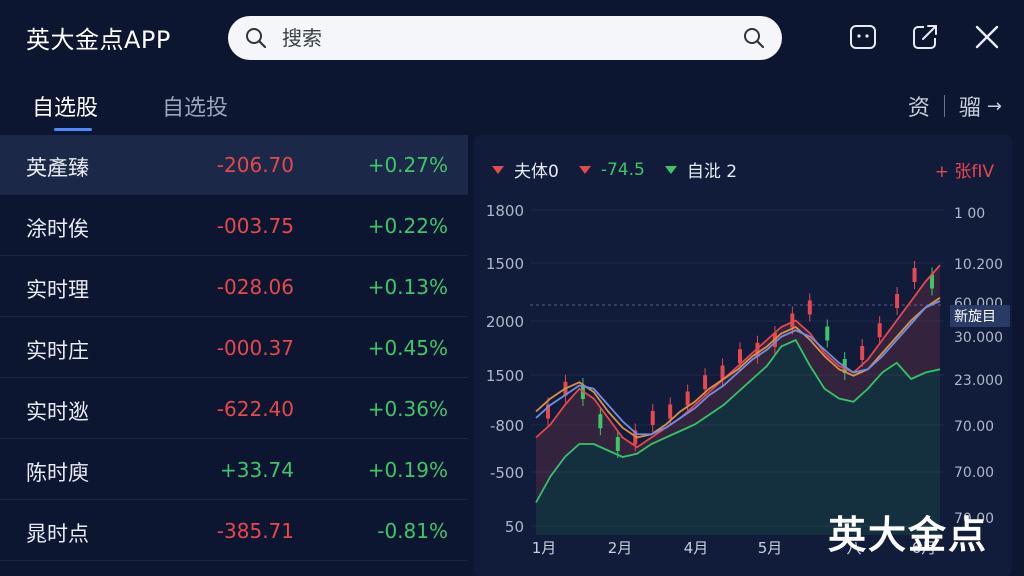  I want to click on stock-name: 英產臻, so click(57, 168).